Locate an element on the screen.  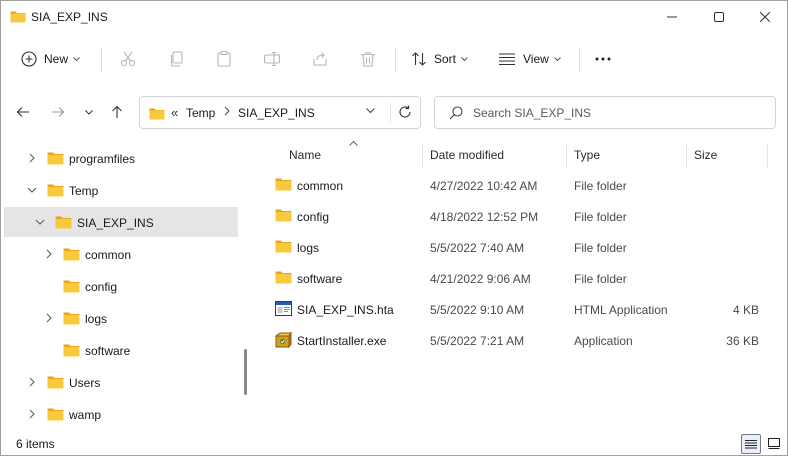
arrow-up-icon is located at coordinates (117, 111).